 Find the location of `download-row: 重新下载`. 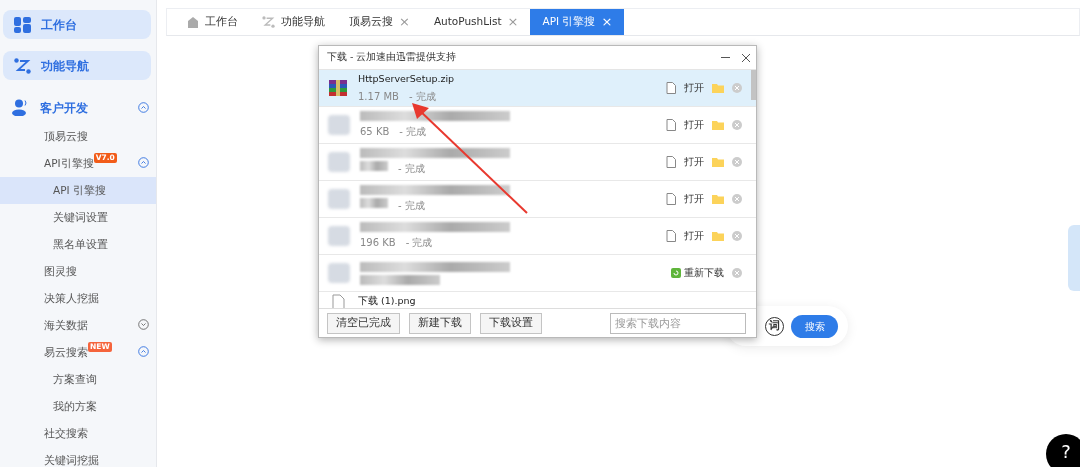

download-row: 重新下载 is located at coordinates (537, 273).